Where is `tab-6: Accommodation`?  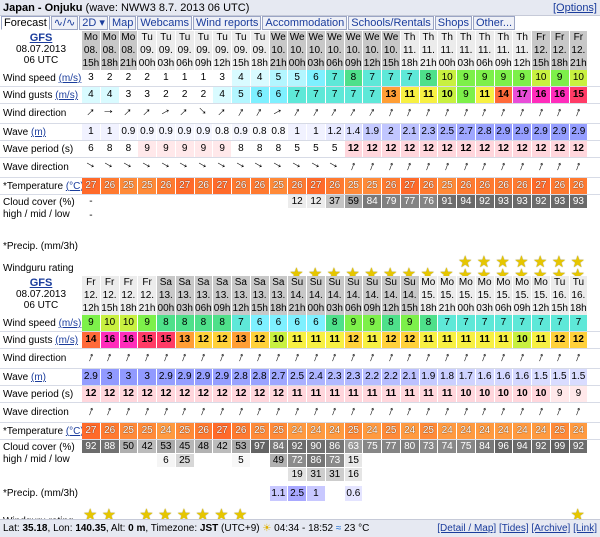 tab-6: Accommodation is located at coordinates (305, 23).